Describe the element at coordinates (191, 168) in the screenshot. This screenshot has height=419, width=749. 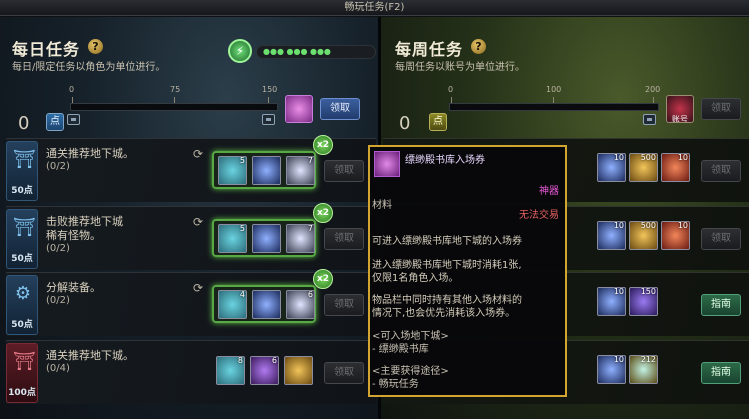
I see `daily-mission-row: ⛩ 50点 通关推荐地下城。 (0/2) ⟳ 5 7 x2 领取` at that location.